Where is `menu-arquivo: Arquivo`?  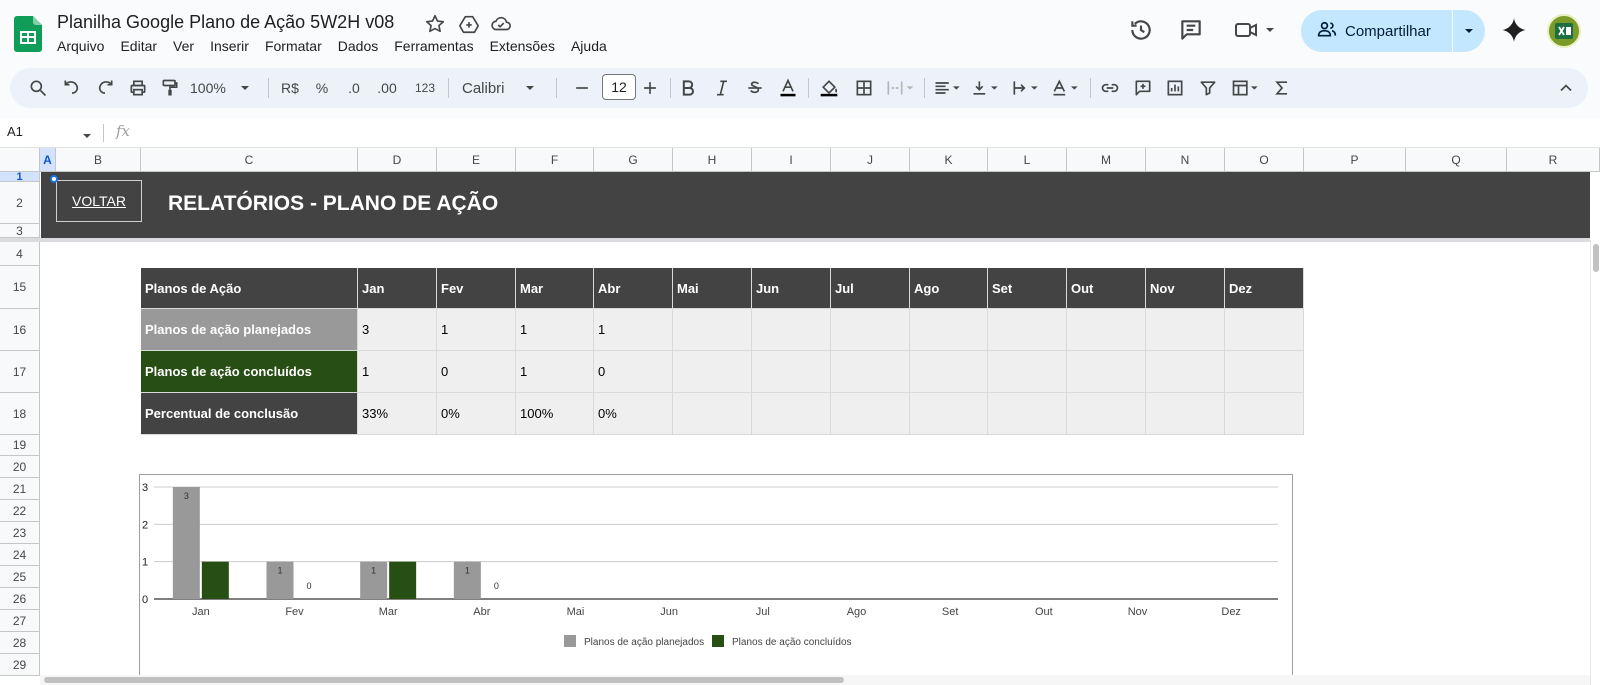
menu-arquivo: Arquivo is located at coordinates (84, 46).